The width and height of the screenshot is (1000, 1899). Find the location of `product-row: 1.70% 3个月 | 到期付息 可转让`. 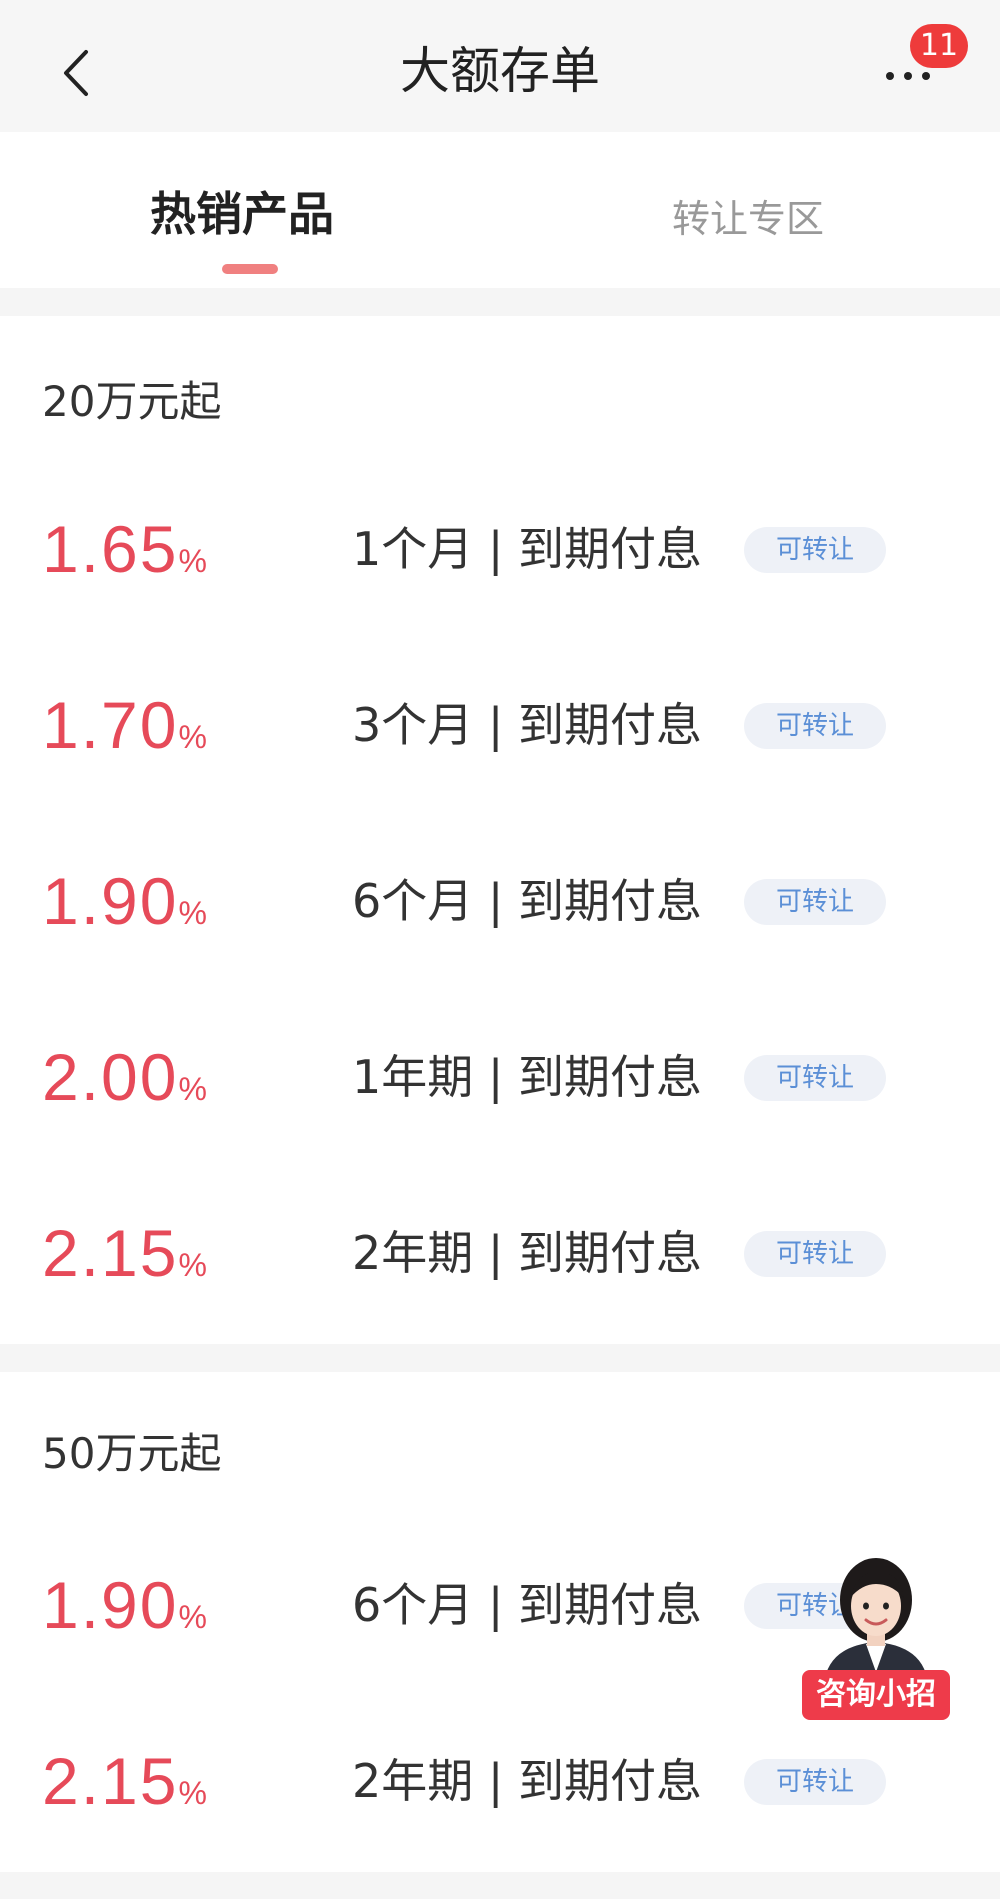

product-row: 1.70% 3个月 | 到期付息 可转让 is located at coordinates (500, 725).